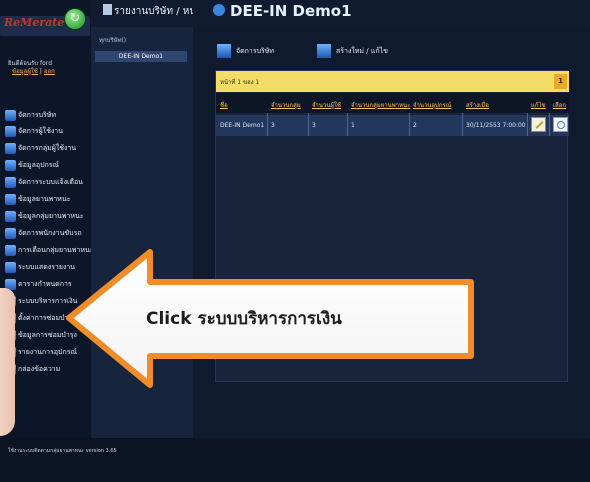 This screenshot has height=482, width=590. Describe the element at coordinates (112, 40) in the screenshot. I see `breadcrumb: ทุกบริษัท()` at that location.